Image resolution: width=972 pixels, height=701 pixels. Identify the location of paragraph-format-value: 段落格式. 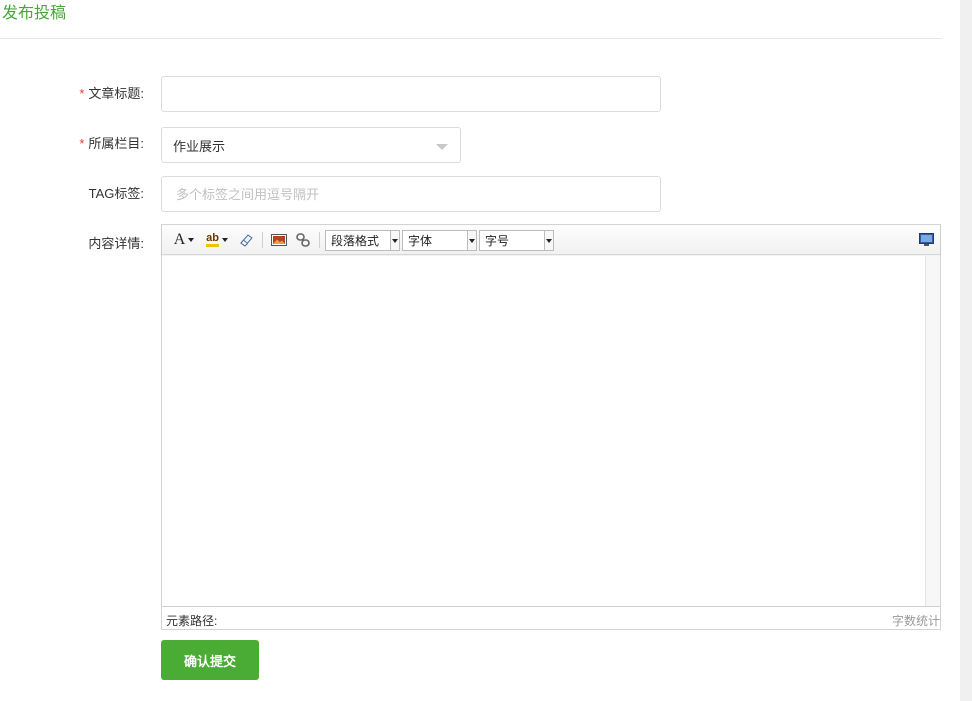
(355, 241).